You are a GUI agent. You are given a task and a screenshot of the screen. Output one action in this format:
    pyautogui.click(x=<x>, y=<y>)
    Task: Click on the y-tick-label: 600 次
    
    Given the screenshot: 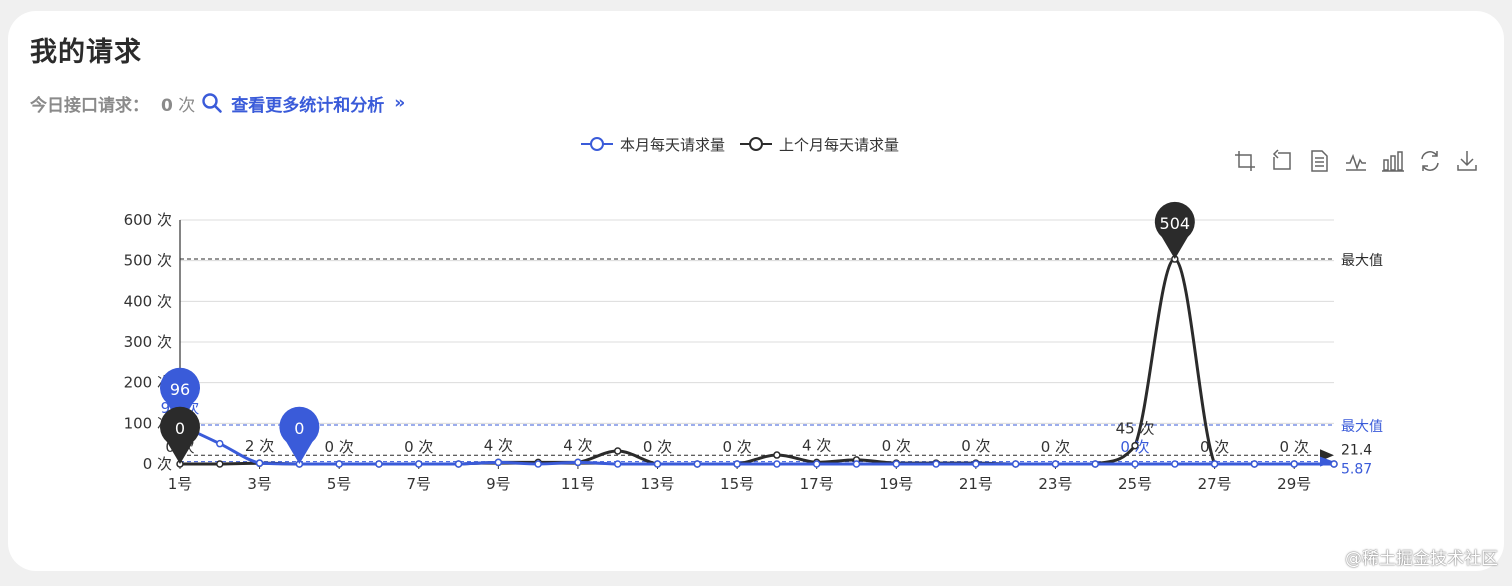 What is the action you would take?
    pyautogui.click(x=148, y=220)
    